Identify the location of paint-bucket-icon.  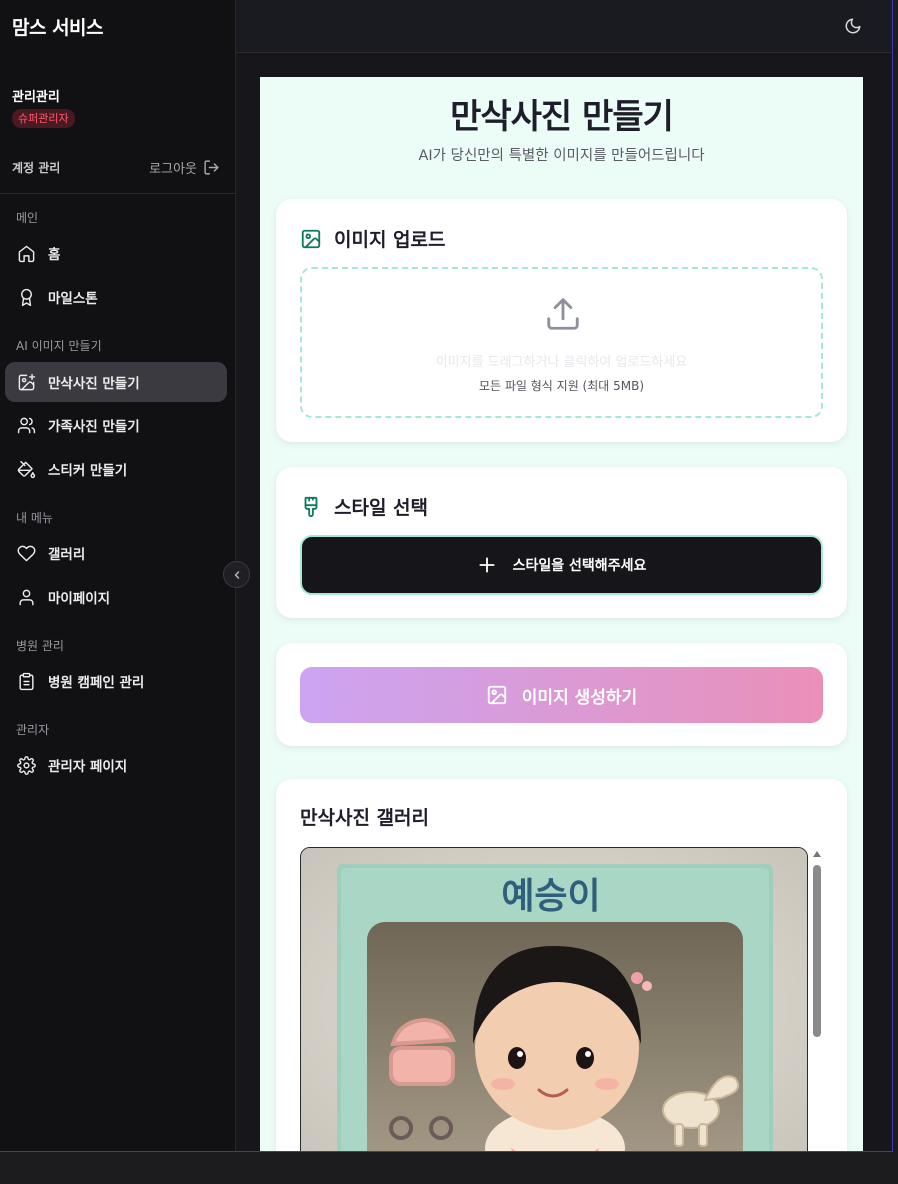
(26, 469).